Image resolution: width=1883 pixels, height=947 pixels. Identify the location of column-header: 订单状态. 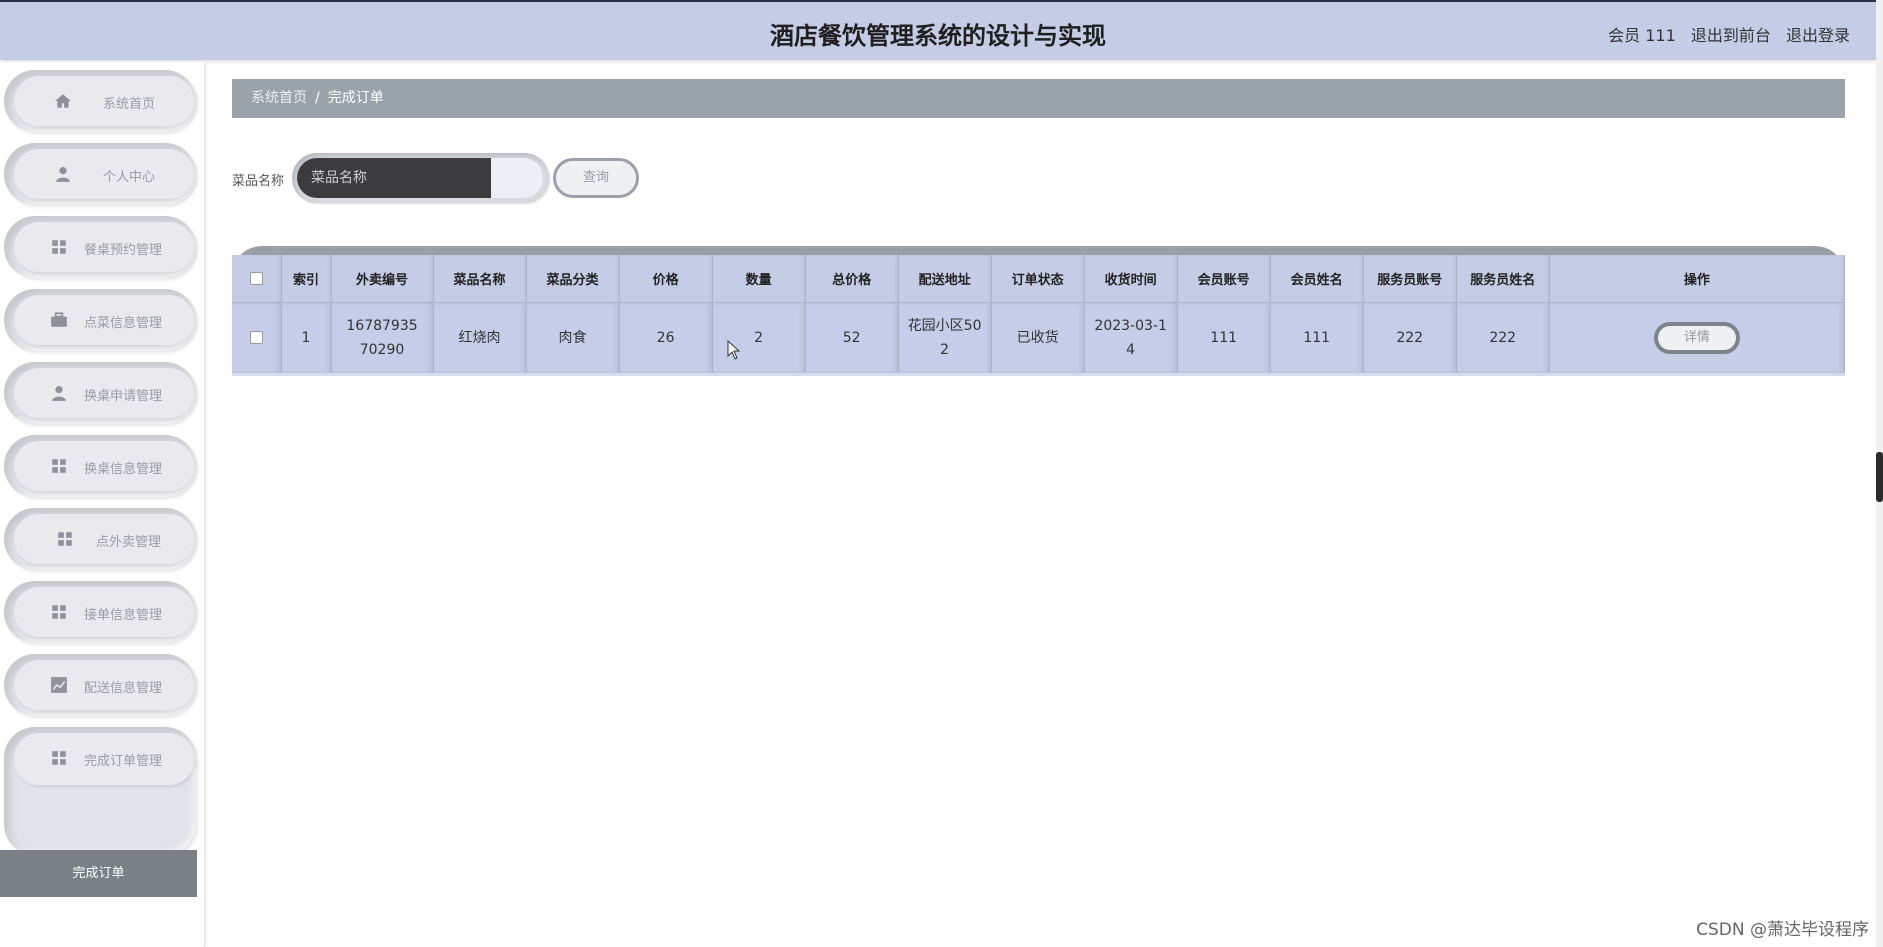
(1038, 279).